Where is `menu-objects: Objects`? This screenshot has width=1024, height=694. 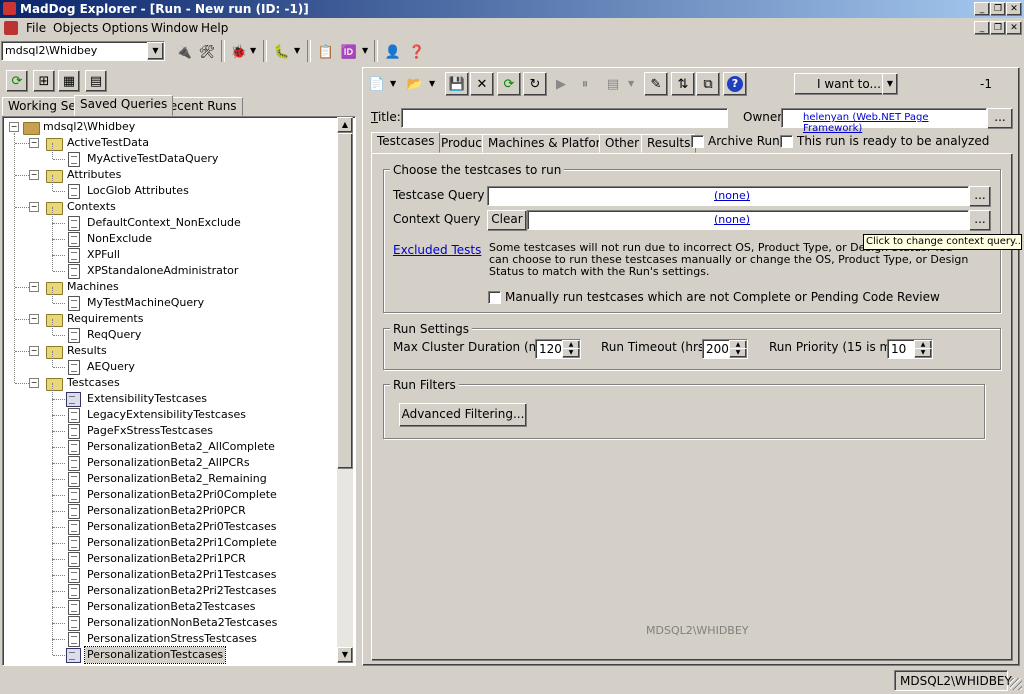 menu-objects: Objects is located at coordinates (75, 28).